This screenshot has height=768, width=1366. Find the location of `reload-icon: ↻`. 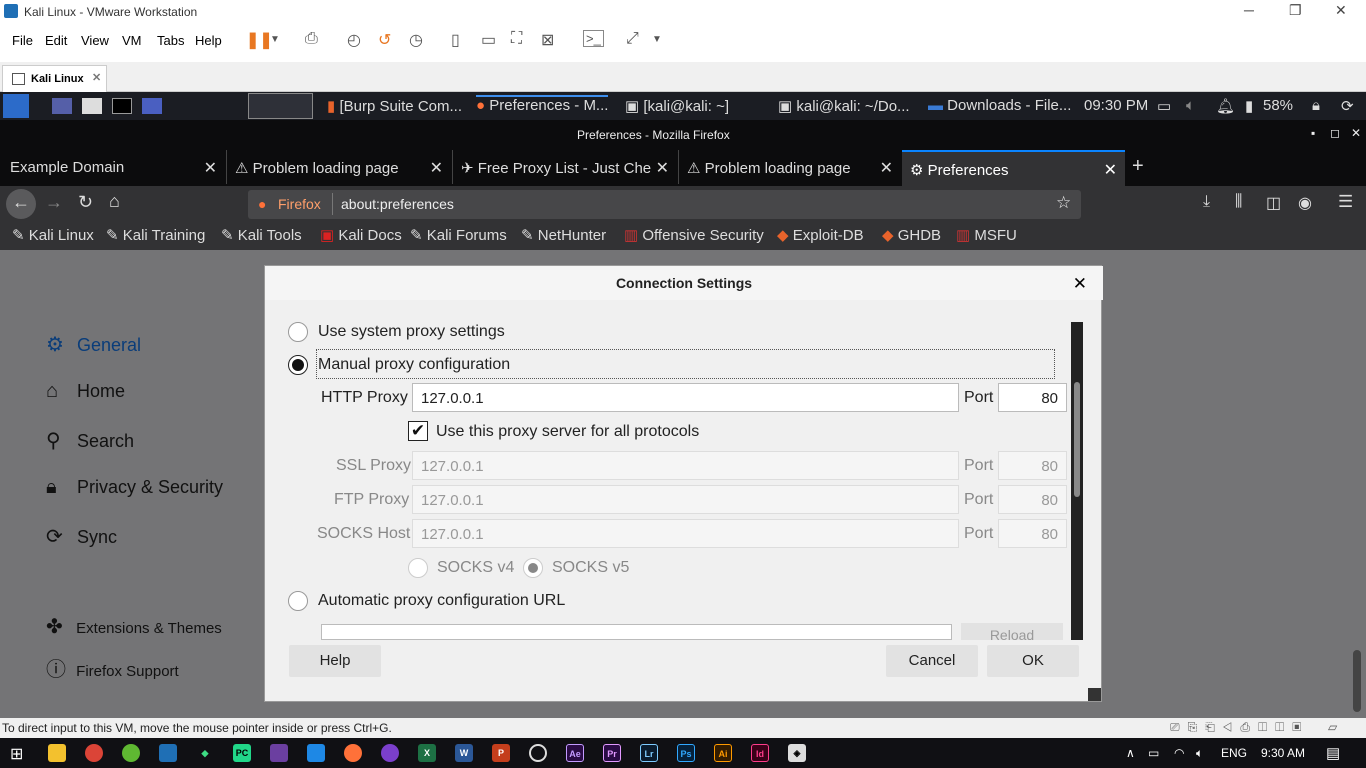

reload-icon: ↻ is located at coordinates (85, 202).